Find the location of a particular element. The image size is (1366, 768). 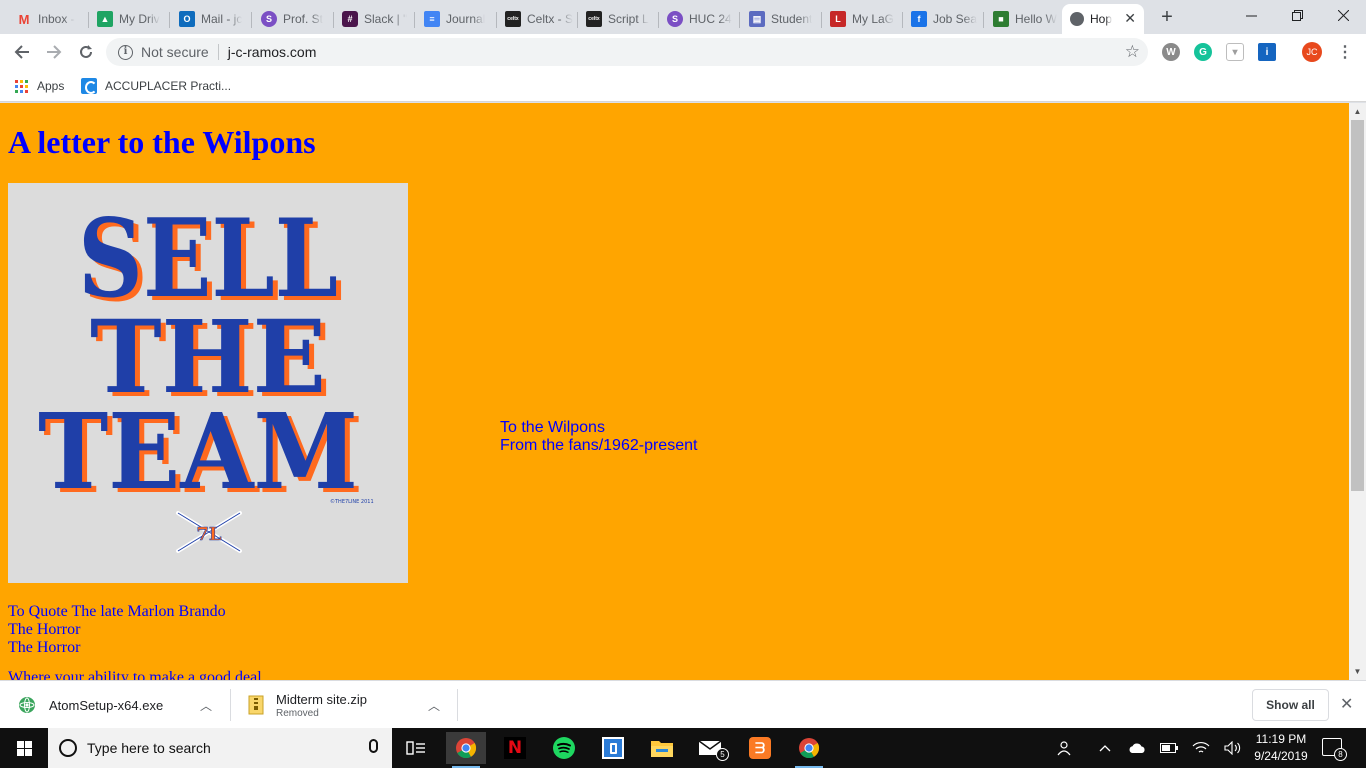

onedrive-button is located at coordinates (1137, 748).